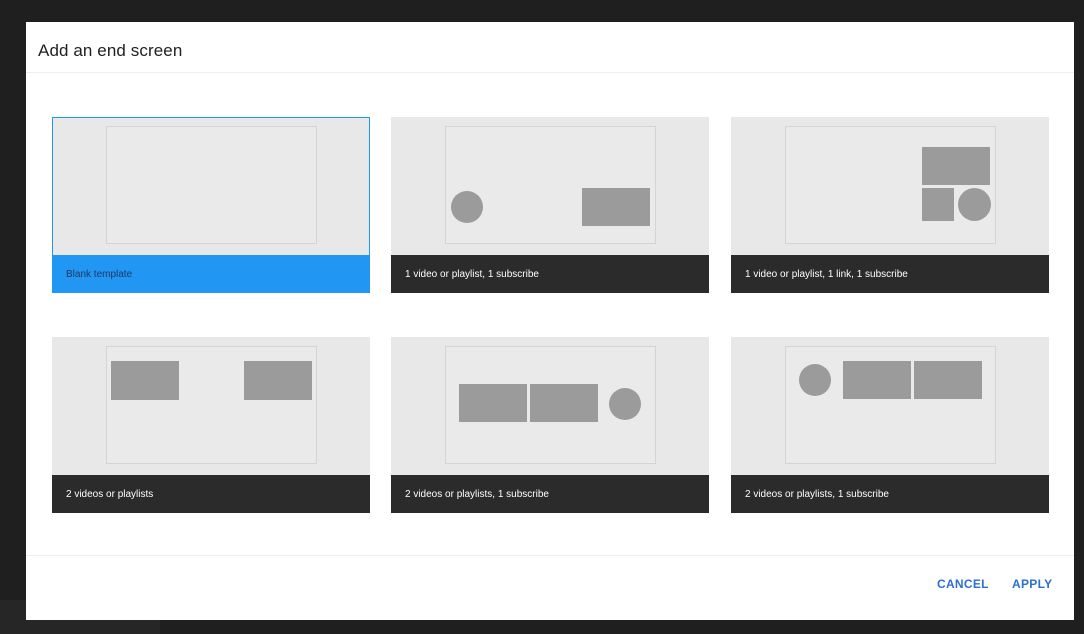 Image resolution: width=1084 pixels, height=634 pixels. What do you see at coordinates (211, 494) in the screenshot?
I see `template-label-bar: 2 videos or playlists` at bounding box center [211, 494].